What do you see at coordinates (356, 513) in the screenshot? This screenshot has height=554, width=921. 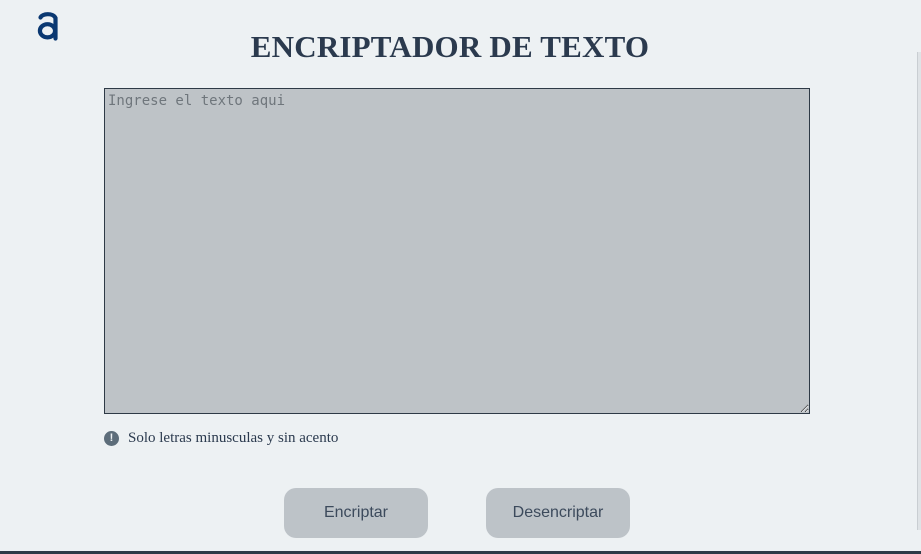 I see `encrypt-button: Encriptar` at bounding box center [356, 513].